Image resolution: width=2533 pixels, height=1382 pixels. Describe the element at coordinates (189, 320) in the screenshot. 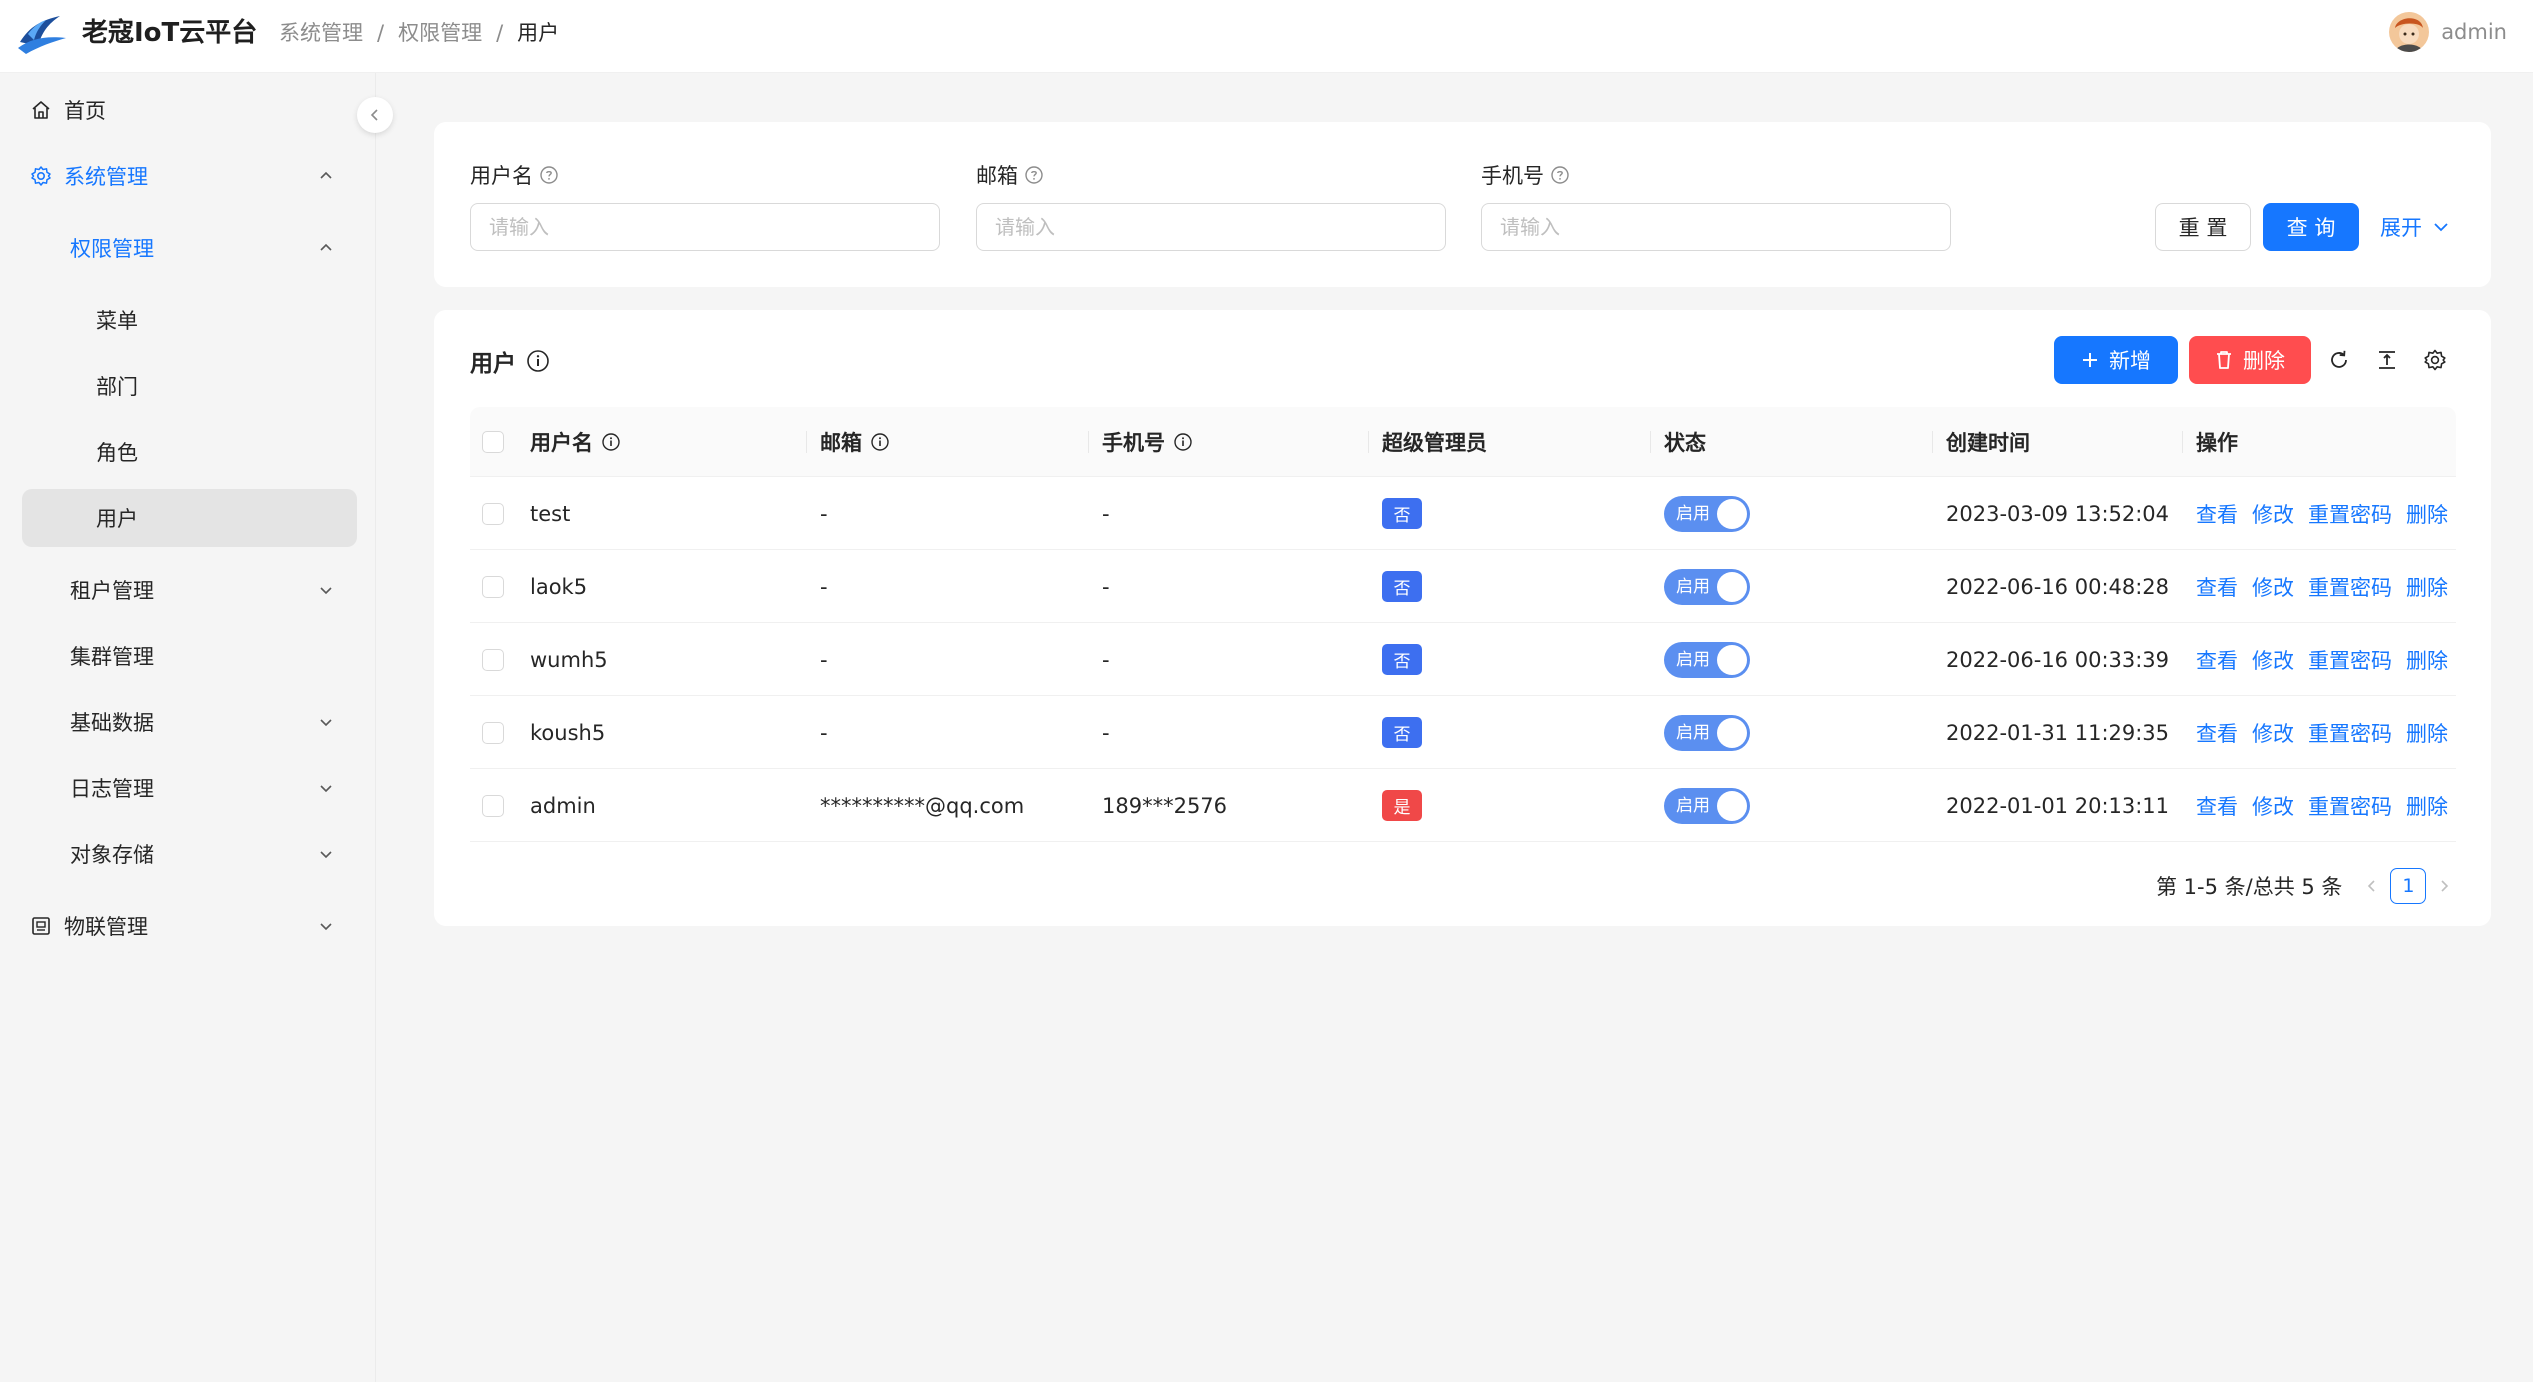

I see `sidebar-item-menu: 菜单` at that location.